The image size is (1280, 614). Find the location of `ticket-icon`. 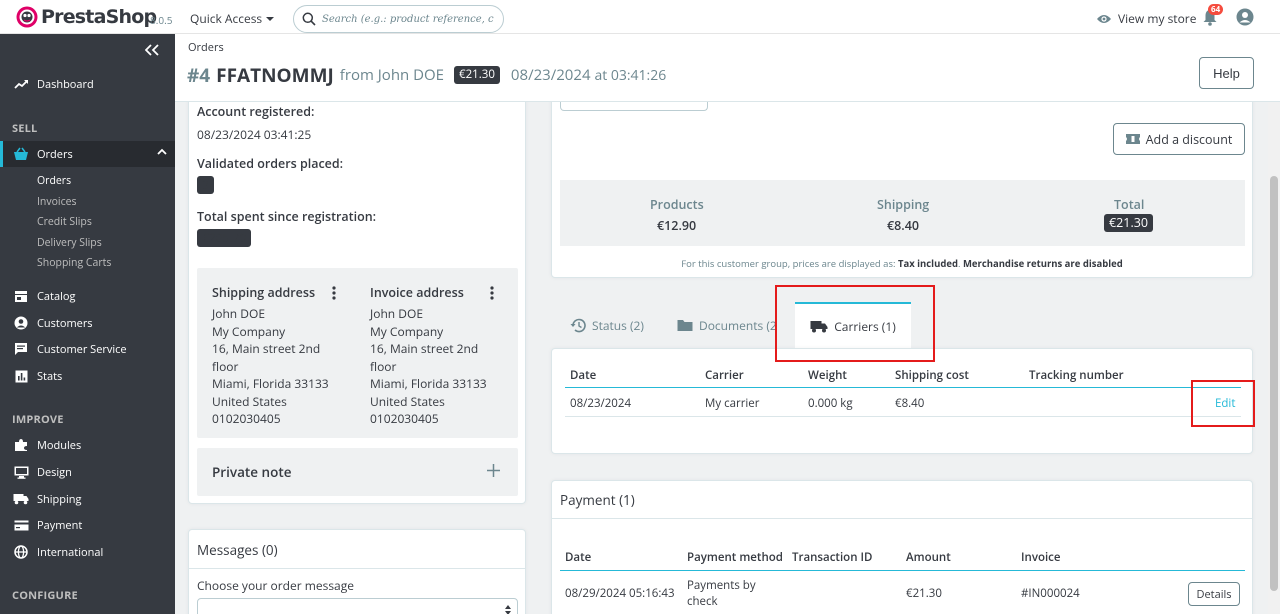

ticket-icon is located at coordinates (1132, 139).